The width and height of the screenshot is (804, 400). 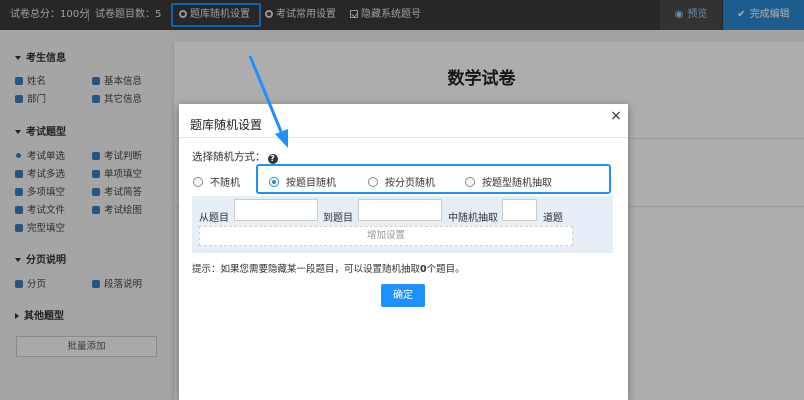 I want to click on tip-text: 提示：如果您需要隐藏某一段题目，可以设置随机抽取0个题目。, so click(x=328, y=269).